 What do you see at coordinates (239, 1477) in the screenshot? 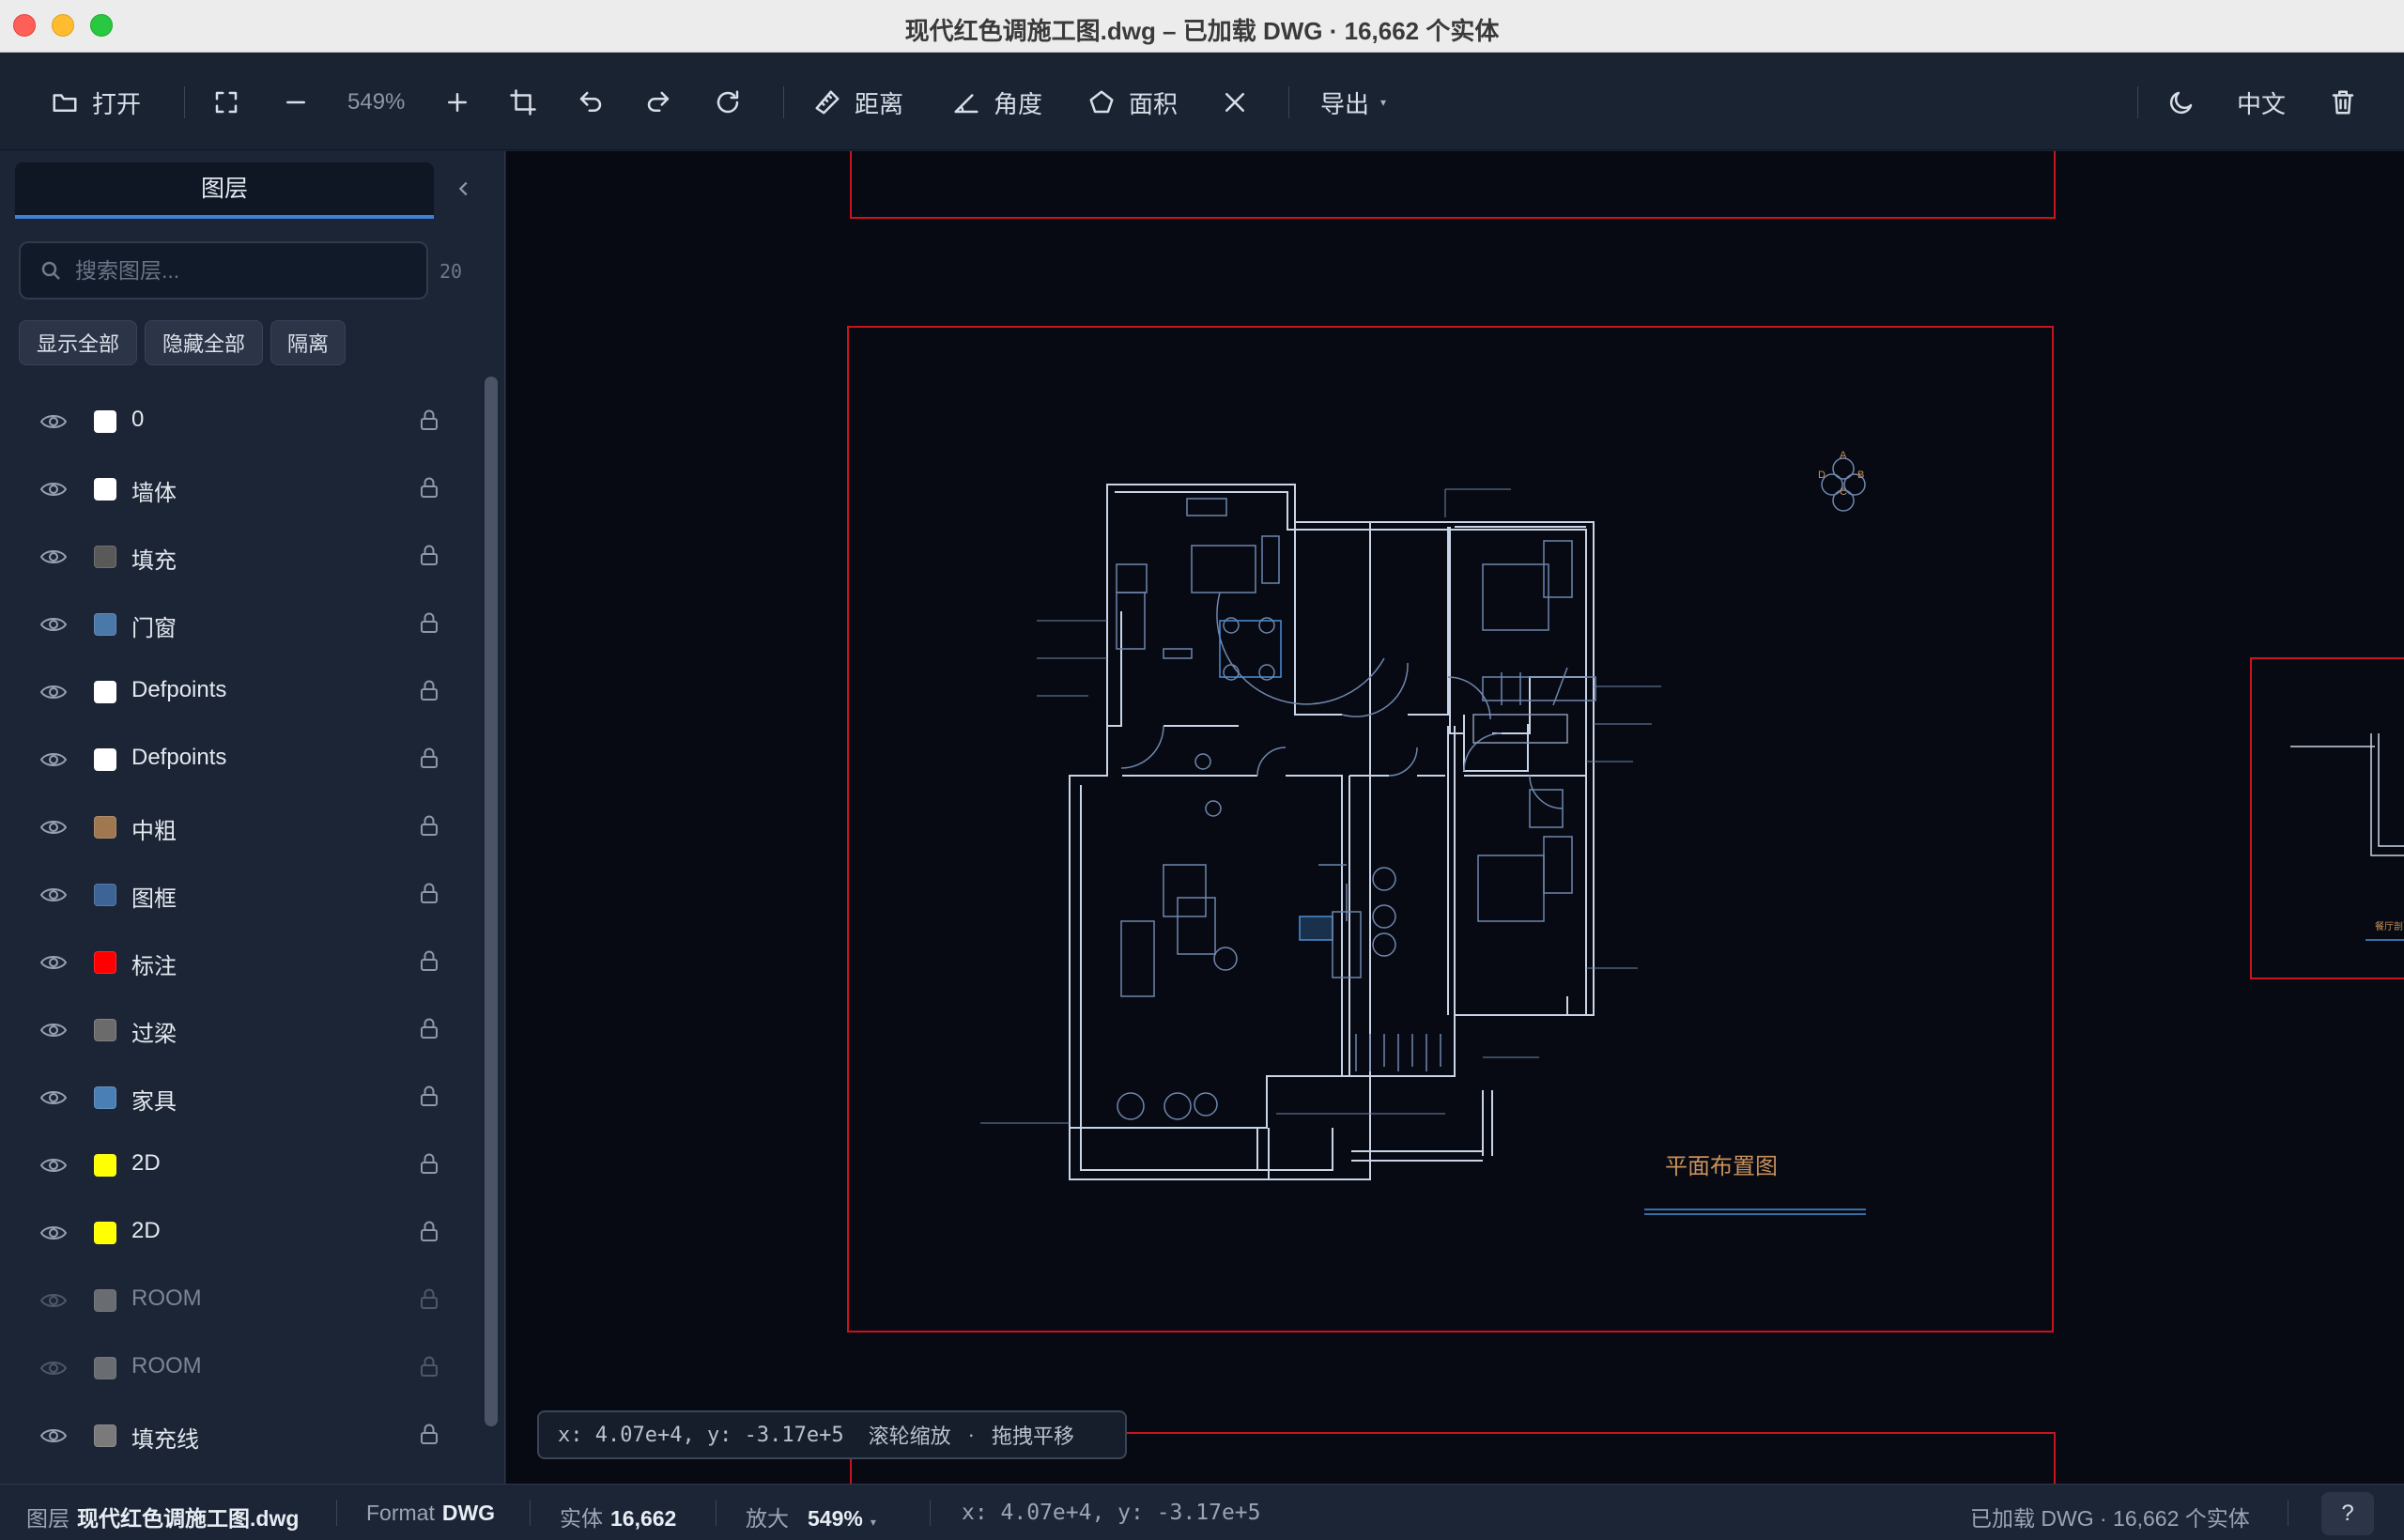
I see `layer-row: LAYER4` at bounding box center [239, 1477].